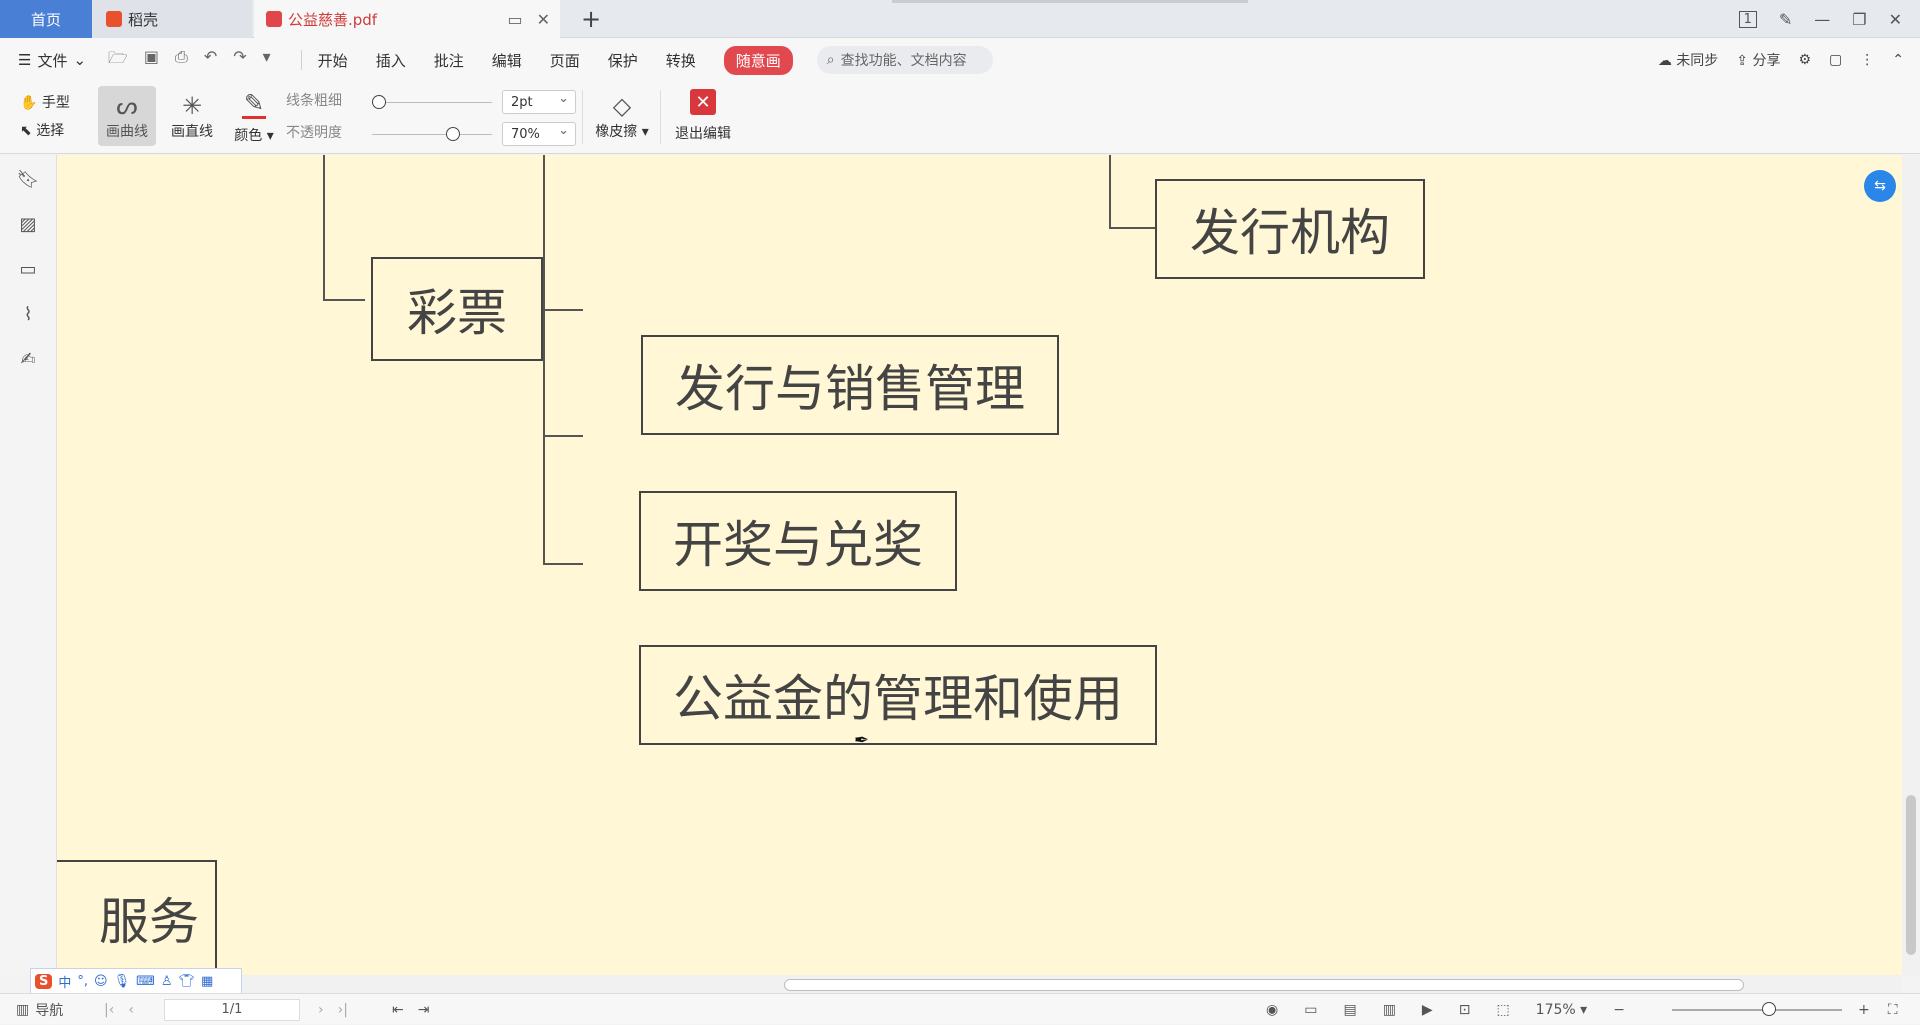 Image resolution: width=1920 pixels, height=1025 pixels. I want to click on hand-tool: ✋ 手型, so click(45, 102).